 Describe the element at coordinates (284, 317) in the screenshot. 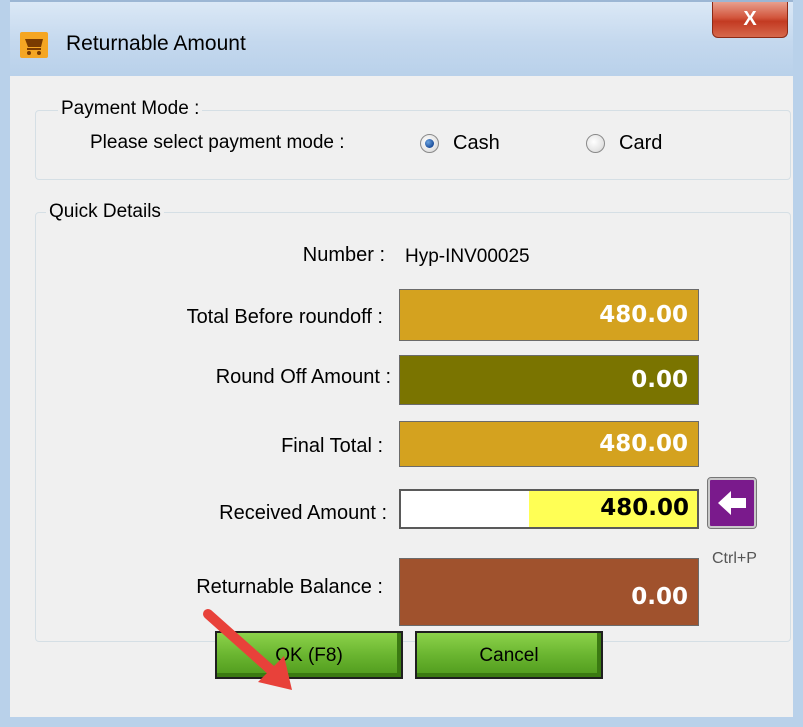

I see `total-before-roundoff-label: Total Before roundoff :` at that location.